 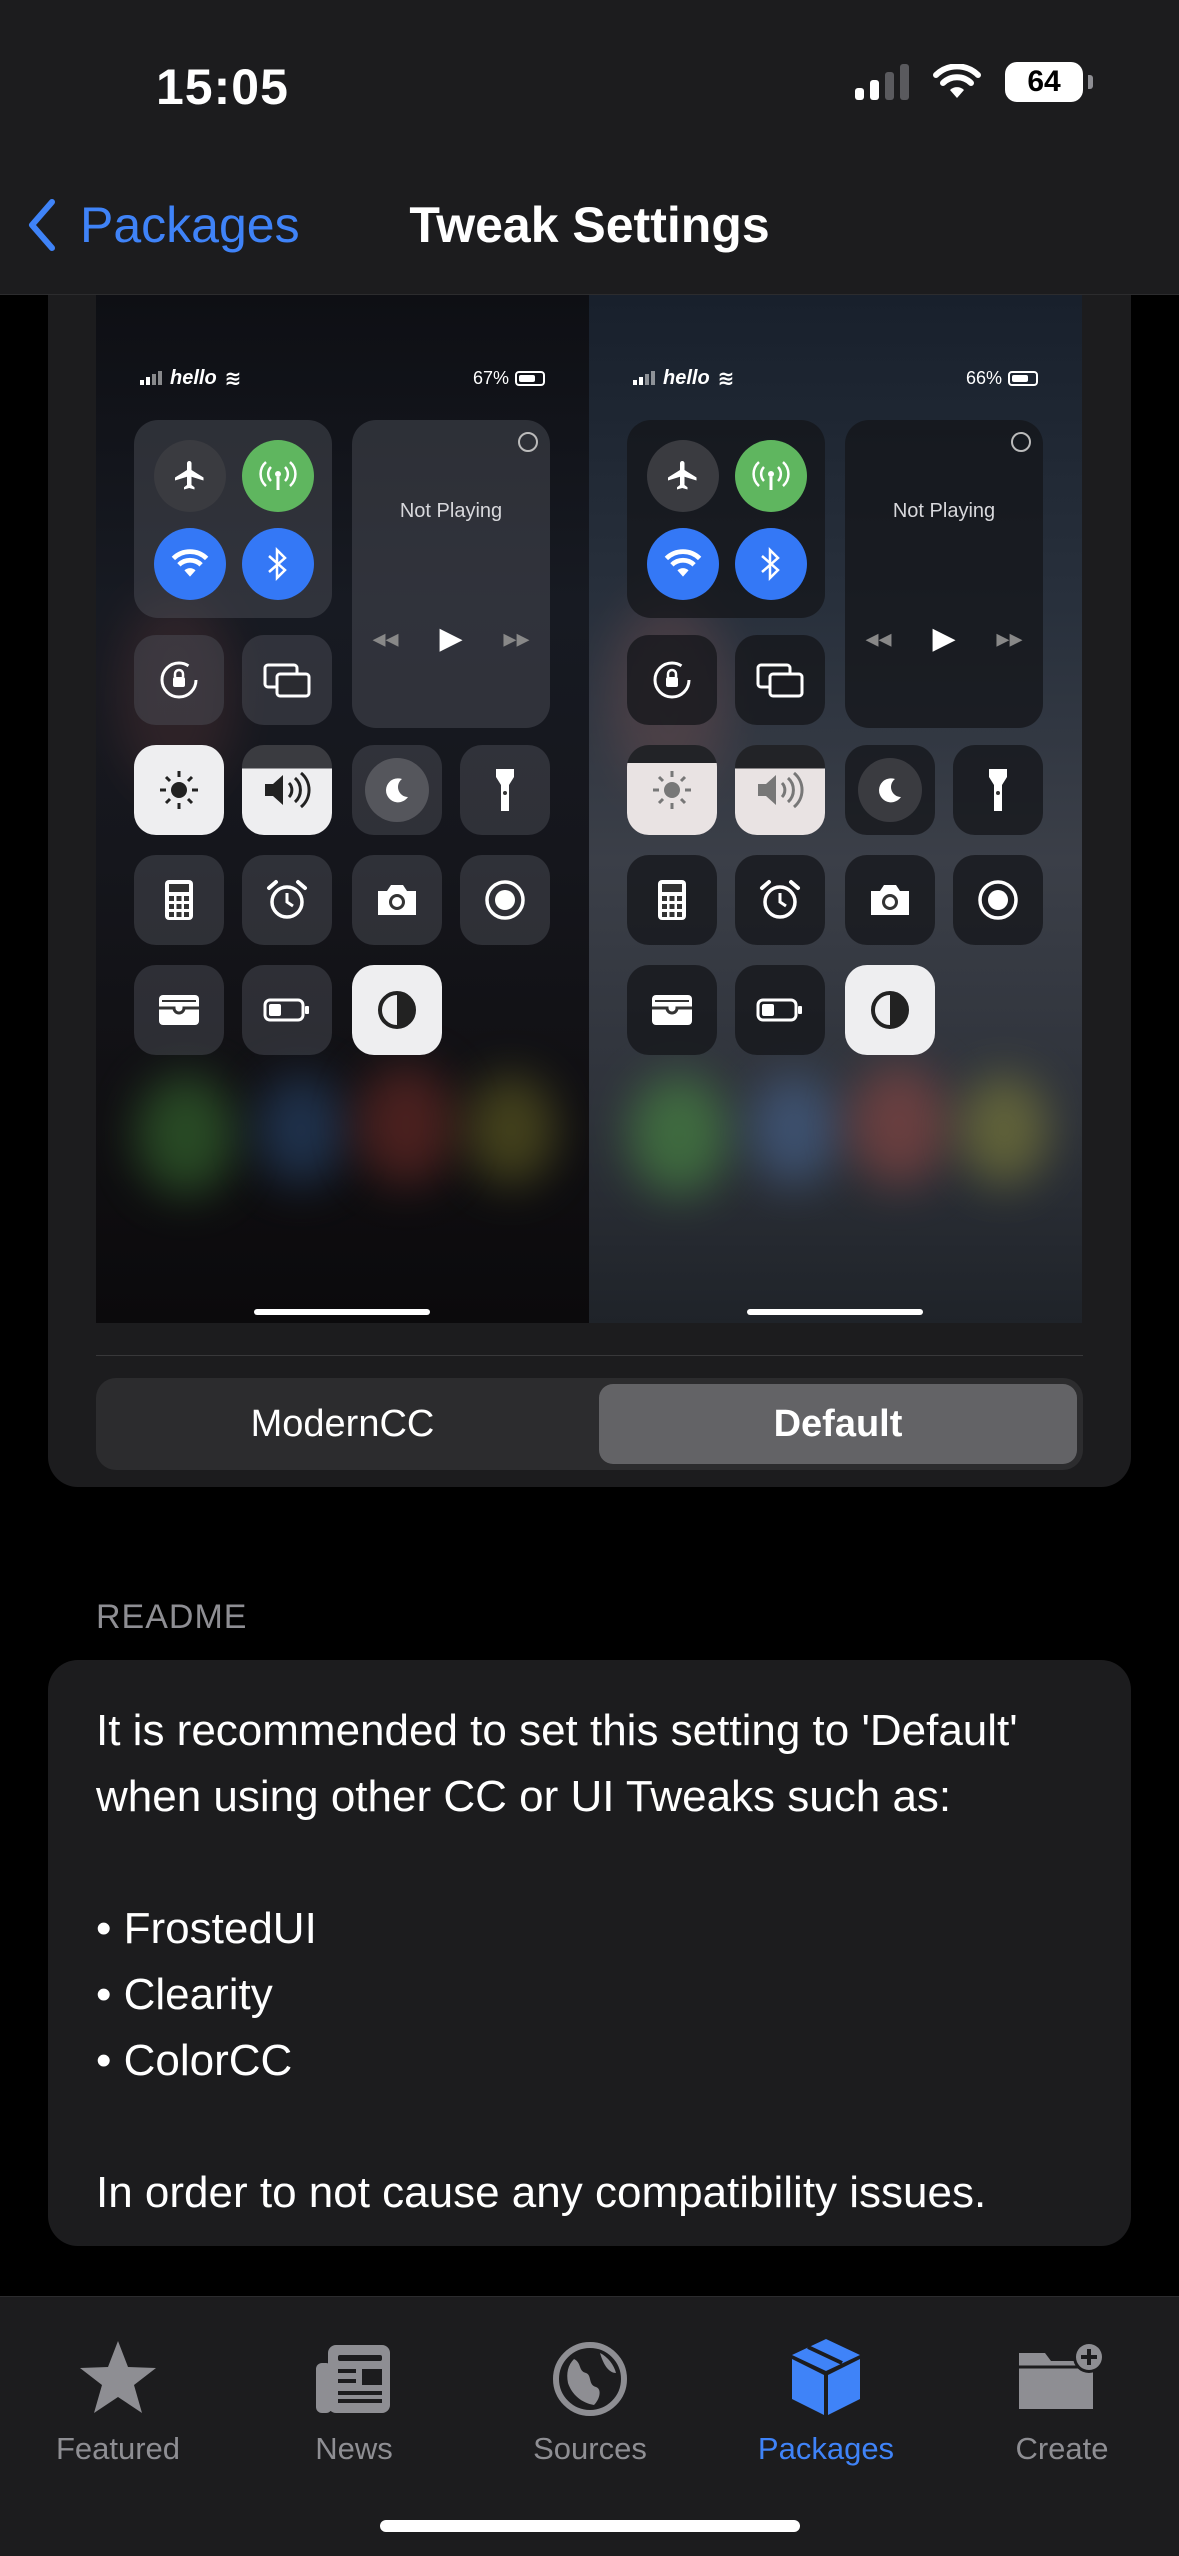 I want to click on readme-section-label: README, so click(x=172, y=1617).